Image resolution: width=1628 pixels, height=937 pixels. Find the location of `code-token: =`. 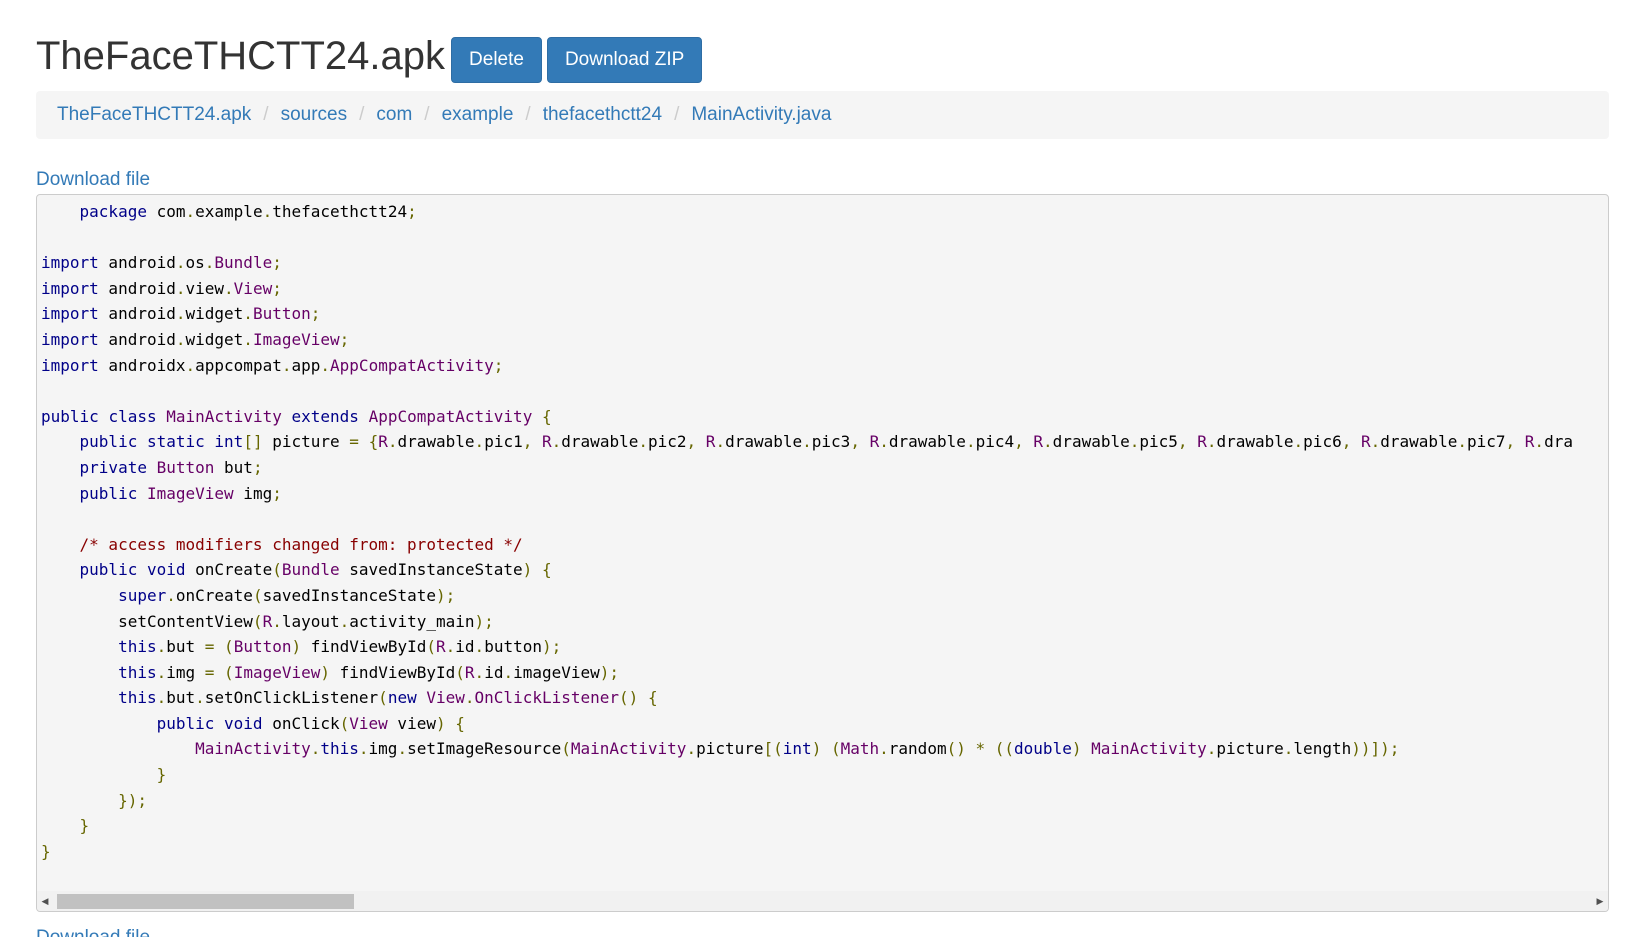

code-token: = is located at coordinates (354, 442).